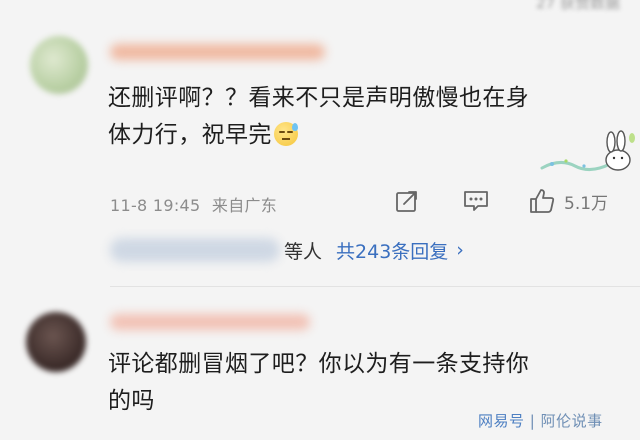 This screenshot has height=440, width=640. I want to click on watermark: 网易号 | 阿伦说事, so click(540, 420).